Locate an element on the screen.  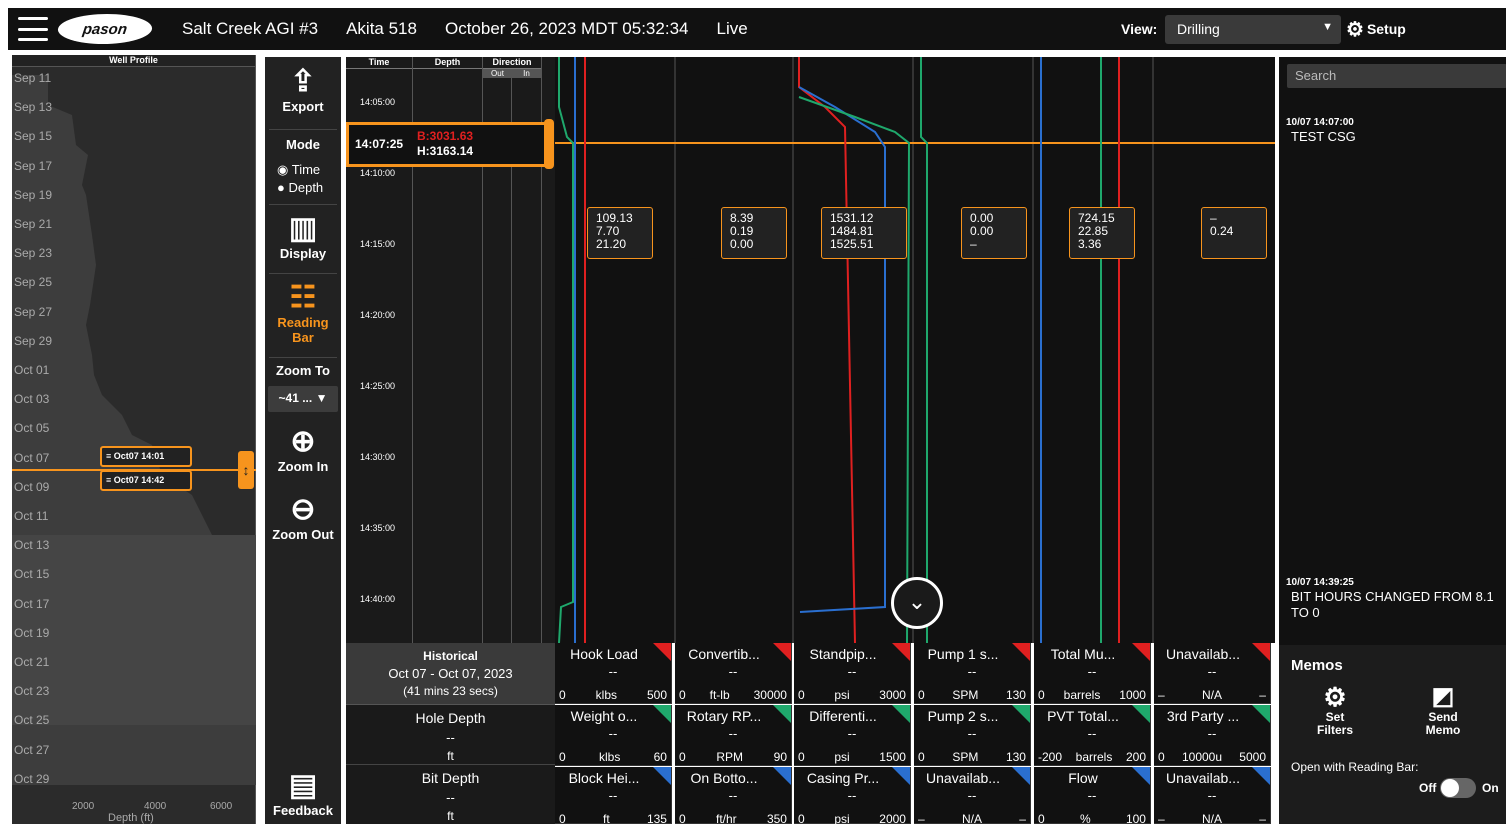
zoom-in-button: ⊕ Zoom In is located at coordinates (303, 449).